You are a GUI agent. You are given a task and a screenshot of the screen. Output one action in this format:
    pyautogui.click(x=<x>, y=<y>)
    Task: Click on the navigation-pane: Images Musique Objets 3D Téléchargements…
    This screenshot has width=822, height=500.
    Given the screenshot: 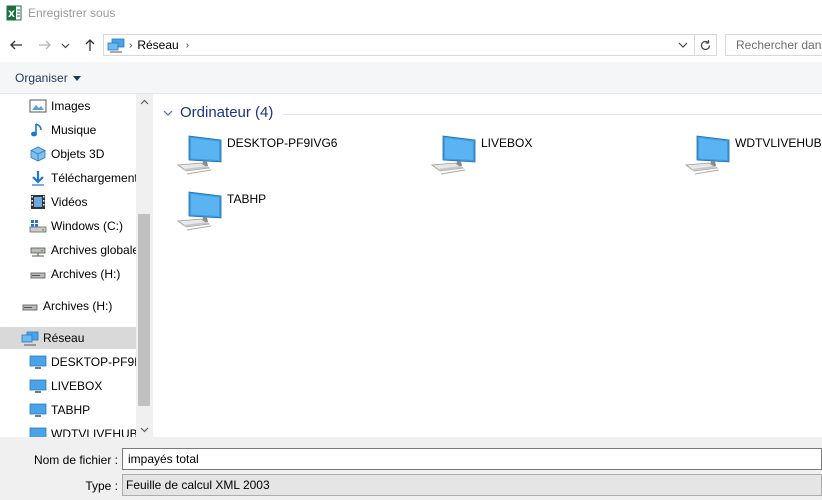 What is the action you would take?
    pyautogui.click(x=76, y=265)
    